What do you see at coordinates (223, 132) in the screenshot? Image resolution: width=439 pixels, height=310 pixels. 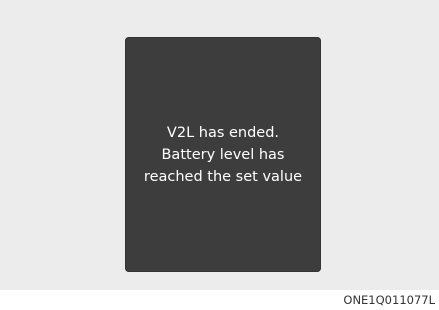 I see `message-line-1: V2L has ended.` at bounding box center [223, 132].